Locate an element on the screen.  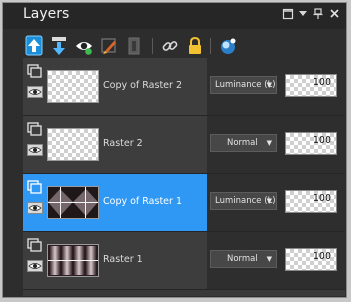
layer-row-main: Copy of Raster 1 is located at coordinates (115, 202).